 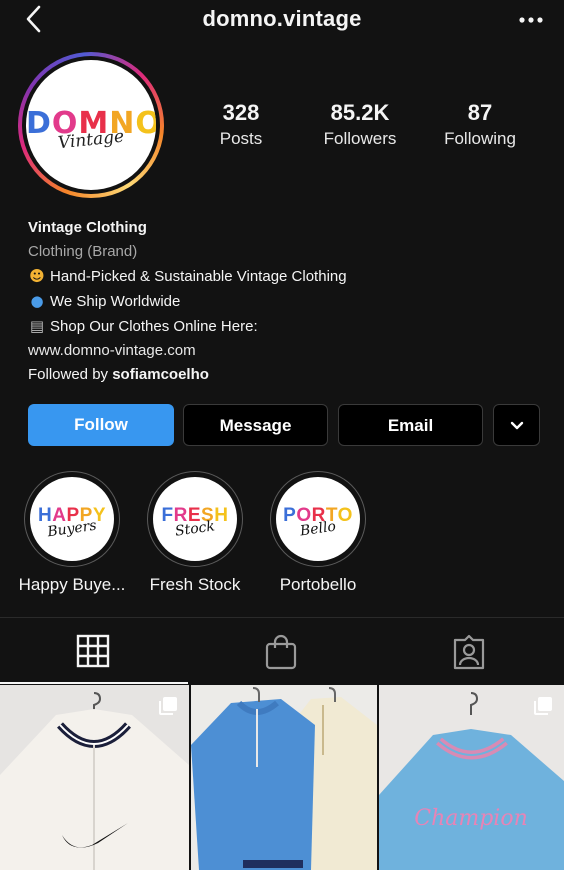 I want to click on tagged-user-icon, so click(x=469, y=652).